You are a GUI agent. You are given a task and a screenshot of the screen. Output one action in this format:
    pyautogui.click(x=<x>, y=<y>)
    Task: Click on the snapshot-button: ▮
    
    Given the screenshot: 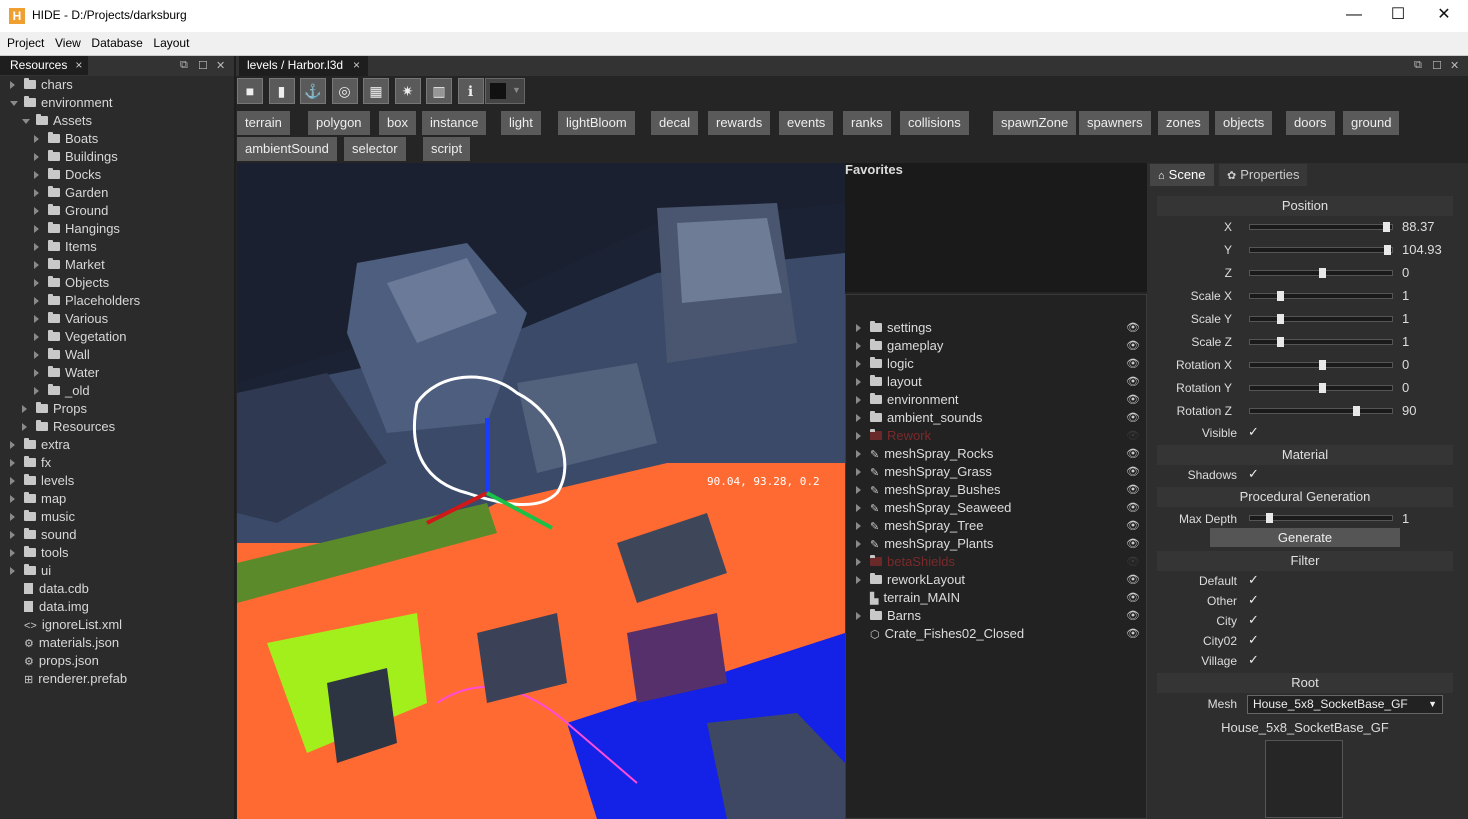 What is the action you would take?
    pyautogui.click(x=281, y=91)
    